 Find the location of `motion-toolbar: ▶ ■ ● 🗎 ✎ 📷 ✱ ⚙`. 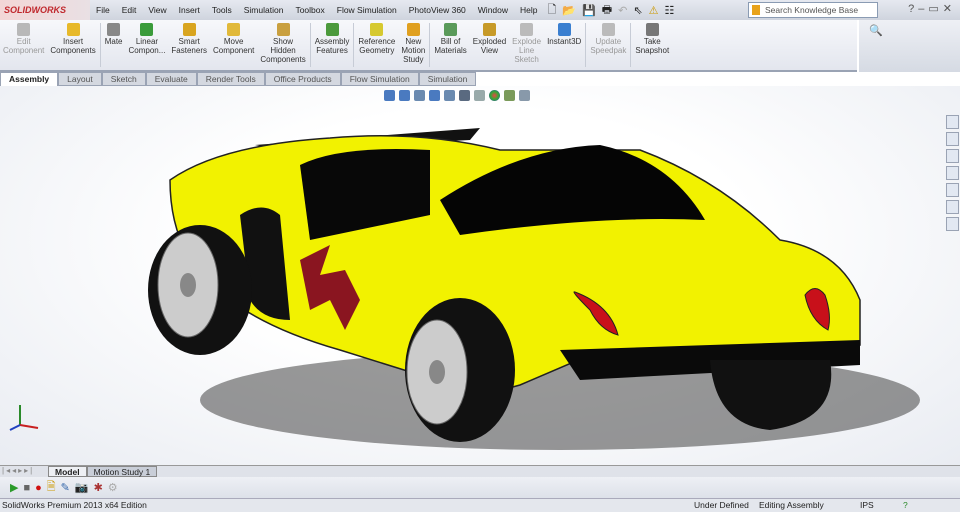

motion-toolbar: ▶ ■ ● 🗎 ✎ 📷 ✱ ⚙ is located at coordinates (480, 487).